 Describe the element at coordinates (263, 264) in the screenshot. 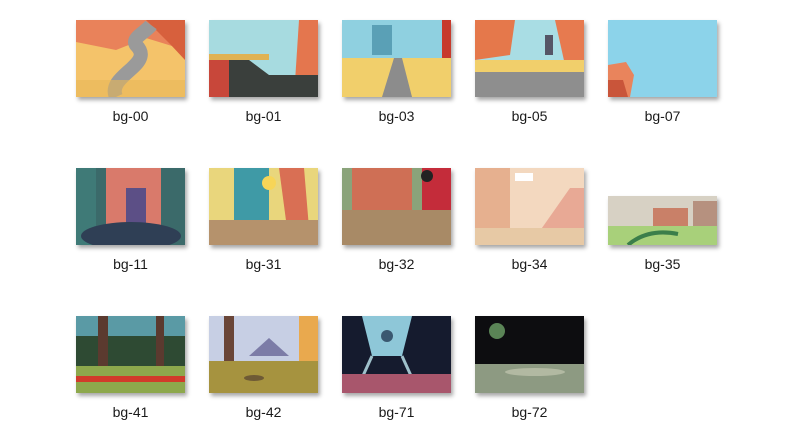

I see `file-name: bg-31` at that location.